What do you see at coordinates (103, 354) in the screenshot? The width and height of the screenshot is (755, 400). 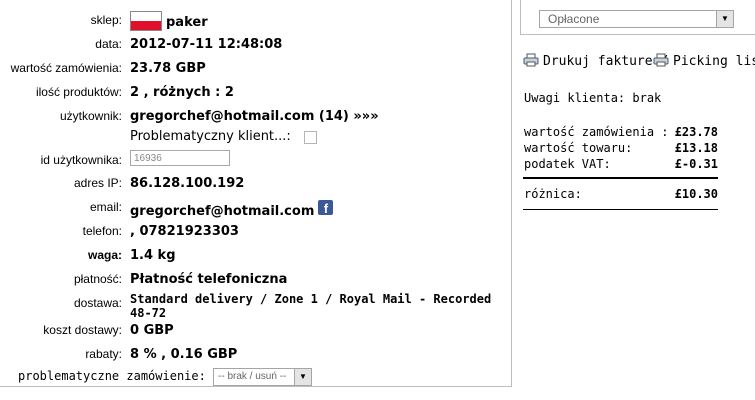 I see `discounts-label: rabaty:` at bounding box center [103, 354].